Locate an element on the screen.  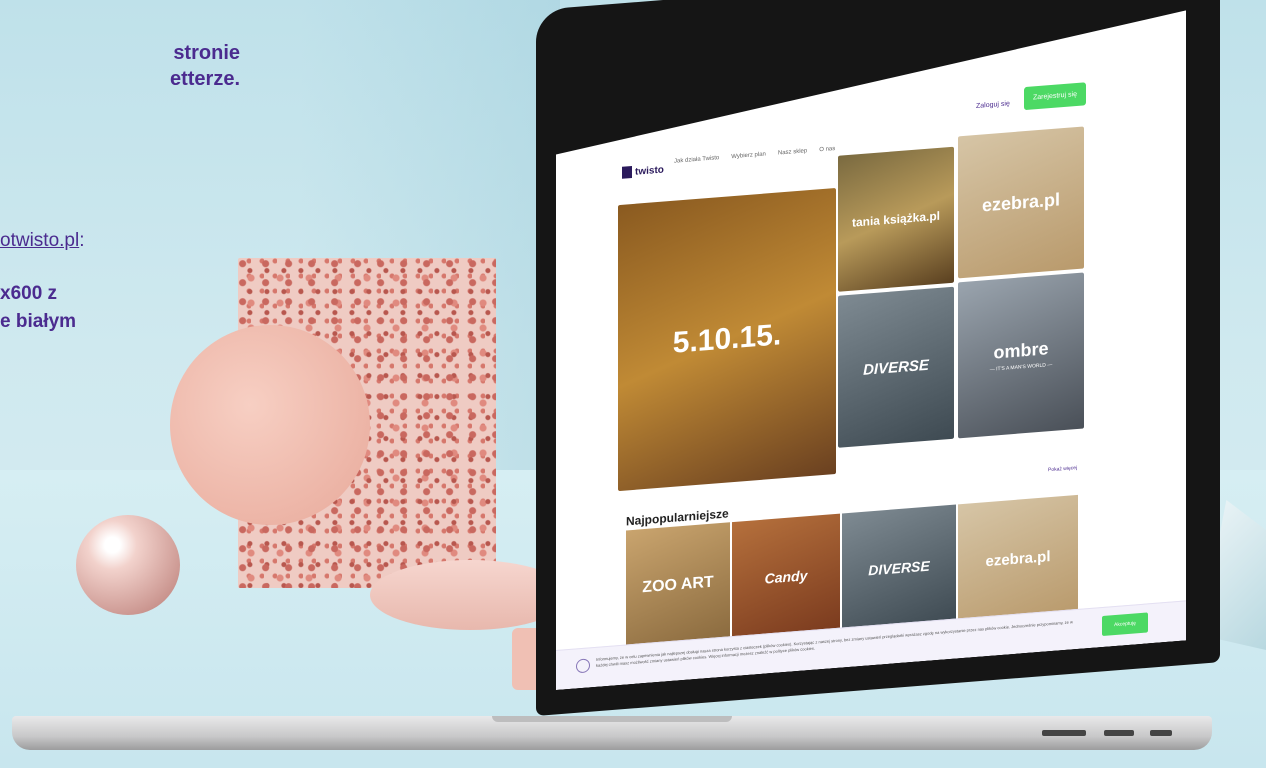
popular-tile-ezebra: ezebra.pl is located at coordinates (1018, 558).